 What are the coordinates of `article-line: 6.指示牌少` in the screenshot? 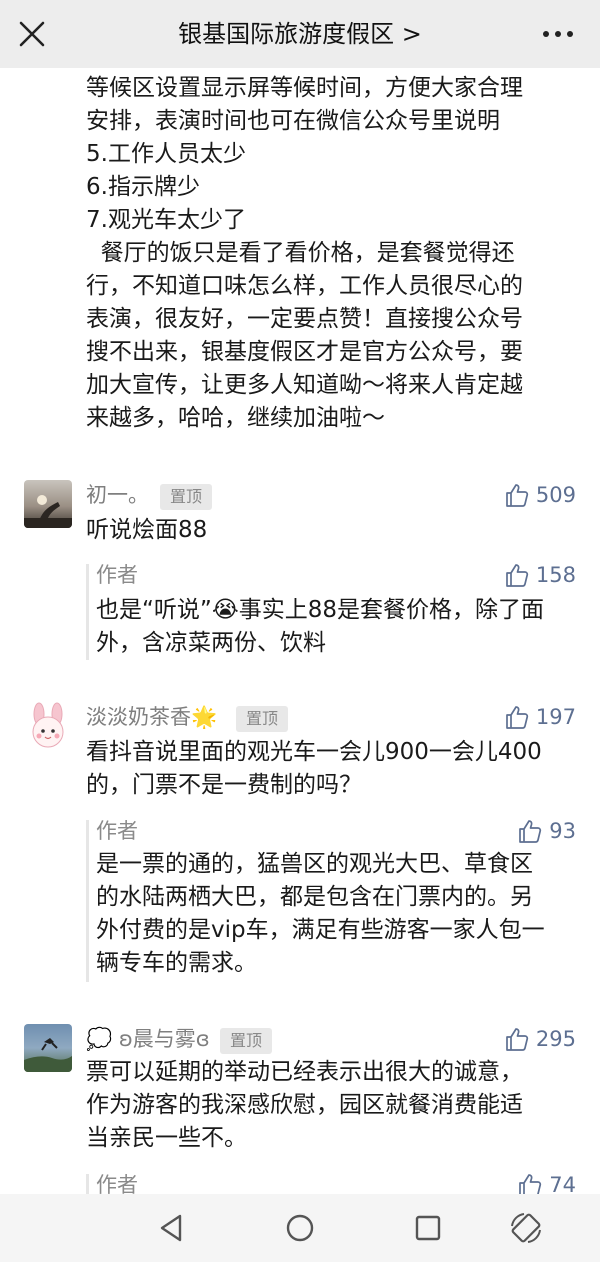 It's located at (143, 187).